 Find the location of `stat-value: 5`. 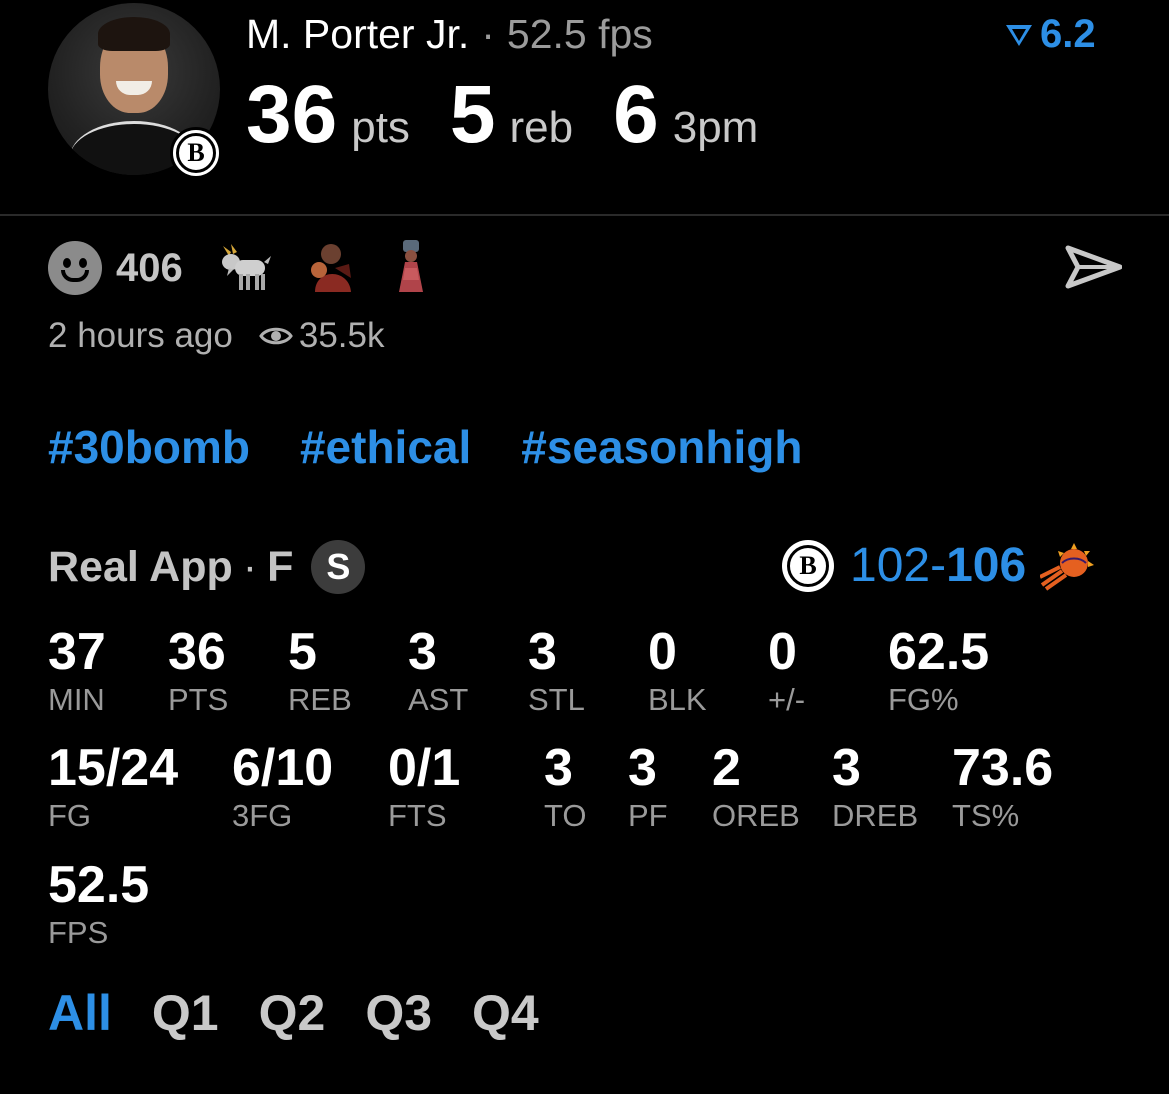

stat-value: 5 is located at coordinates (302, 652).